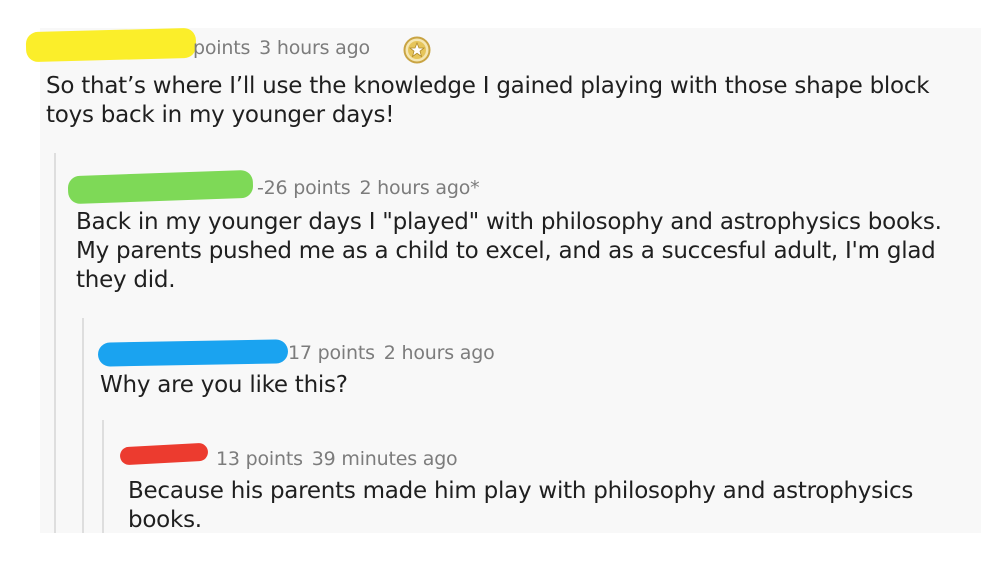 Image resolution: width=981 pixels, height=585 pixels. I want to click on comment-meta: 13 points 39 minutes ago, so click(337, 459).